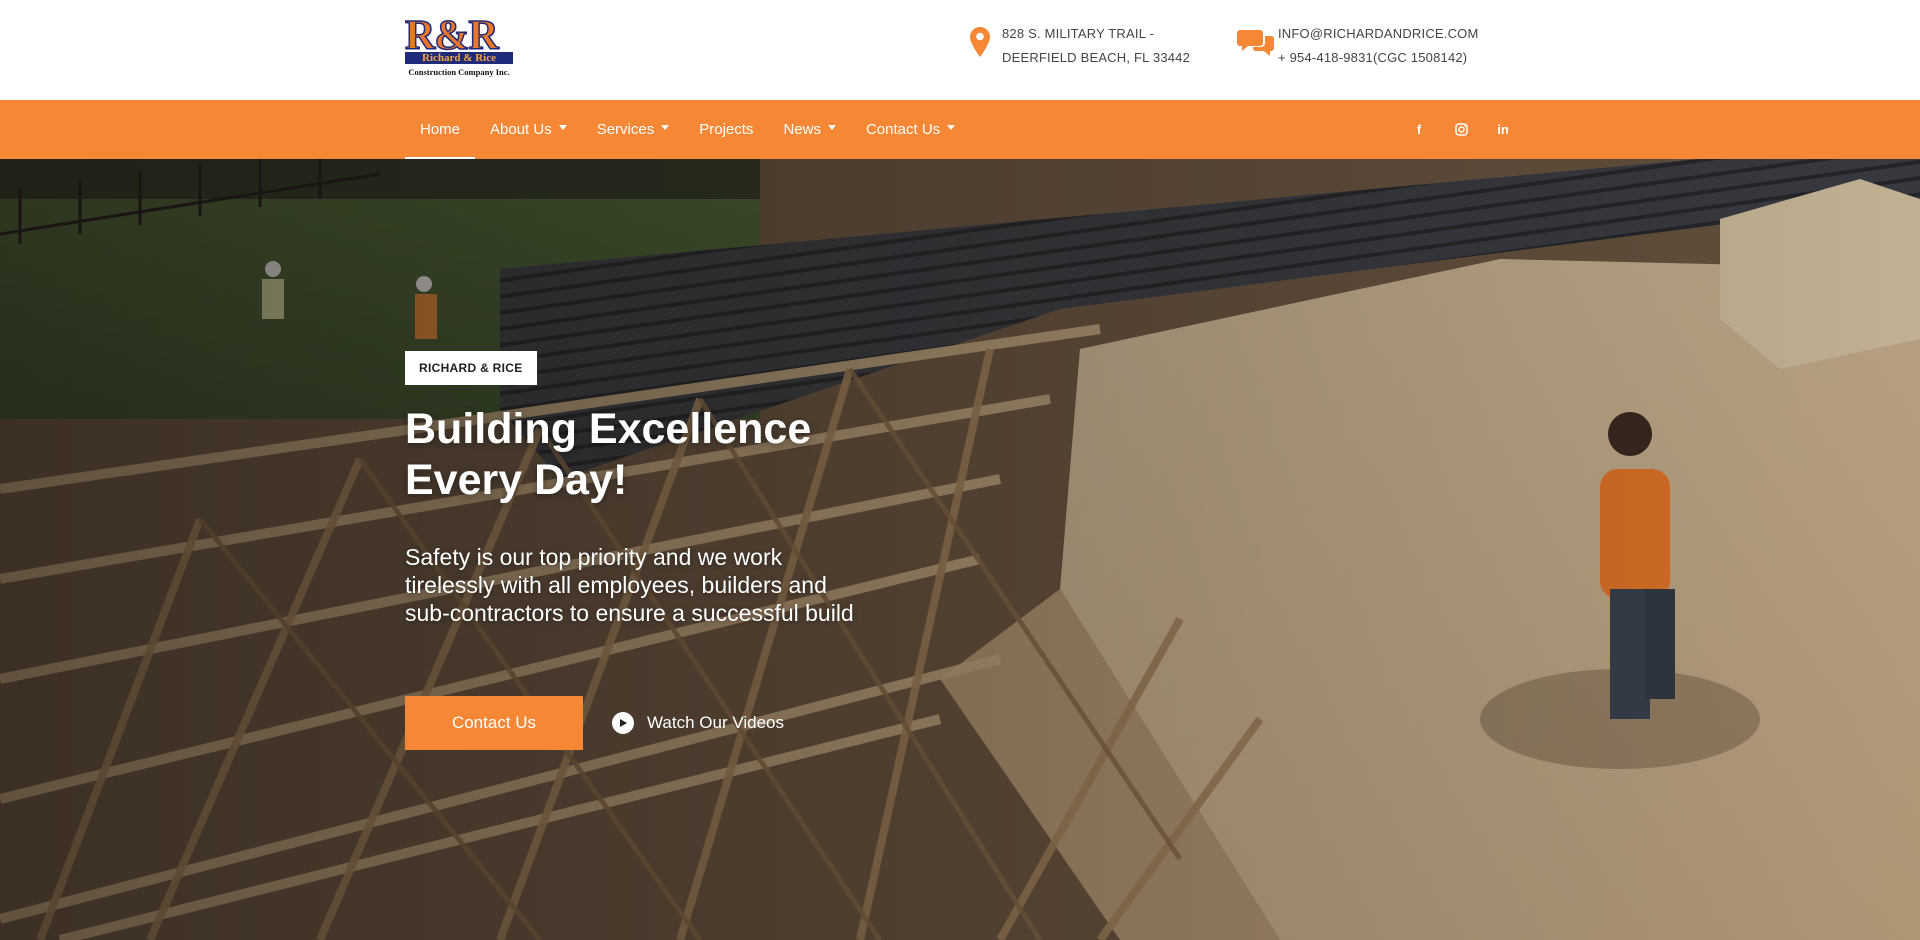 This screenshot has height=940, width=1920. What do you see at coordinates (516, 480) in the screenshot?
I see `headline-line-2: Every Day!` at bounding box center [516, 480].